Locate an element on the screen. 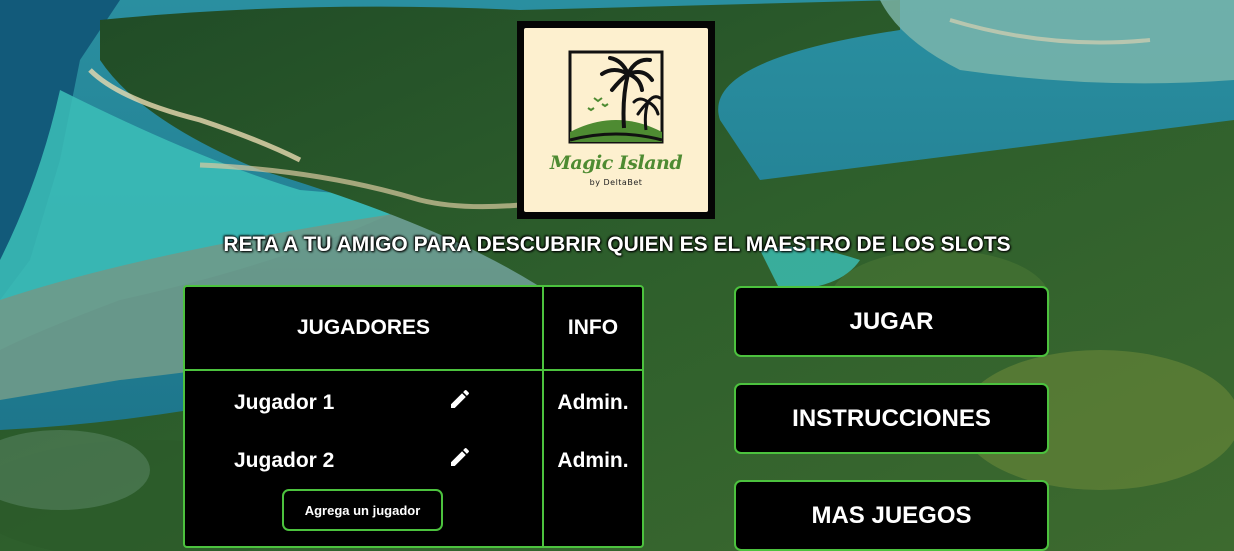 The height and width of the screenshot is (551, 1234). edit-player-2-button is located at coordinates (460, 457).